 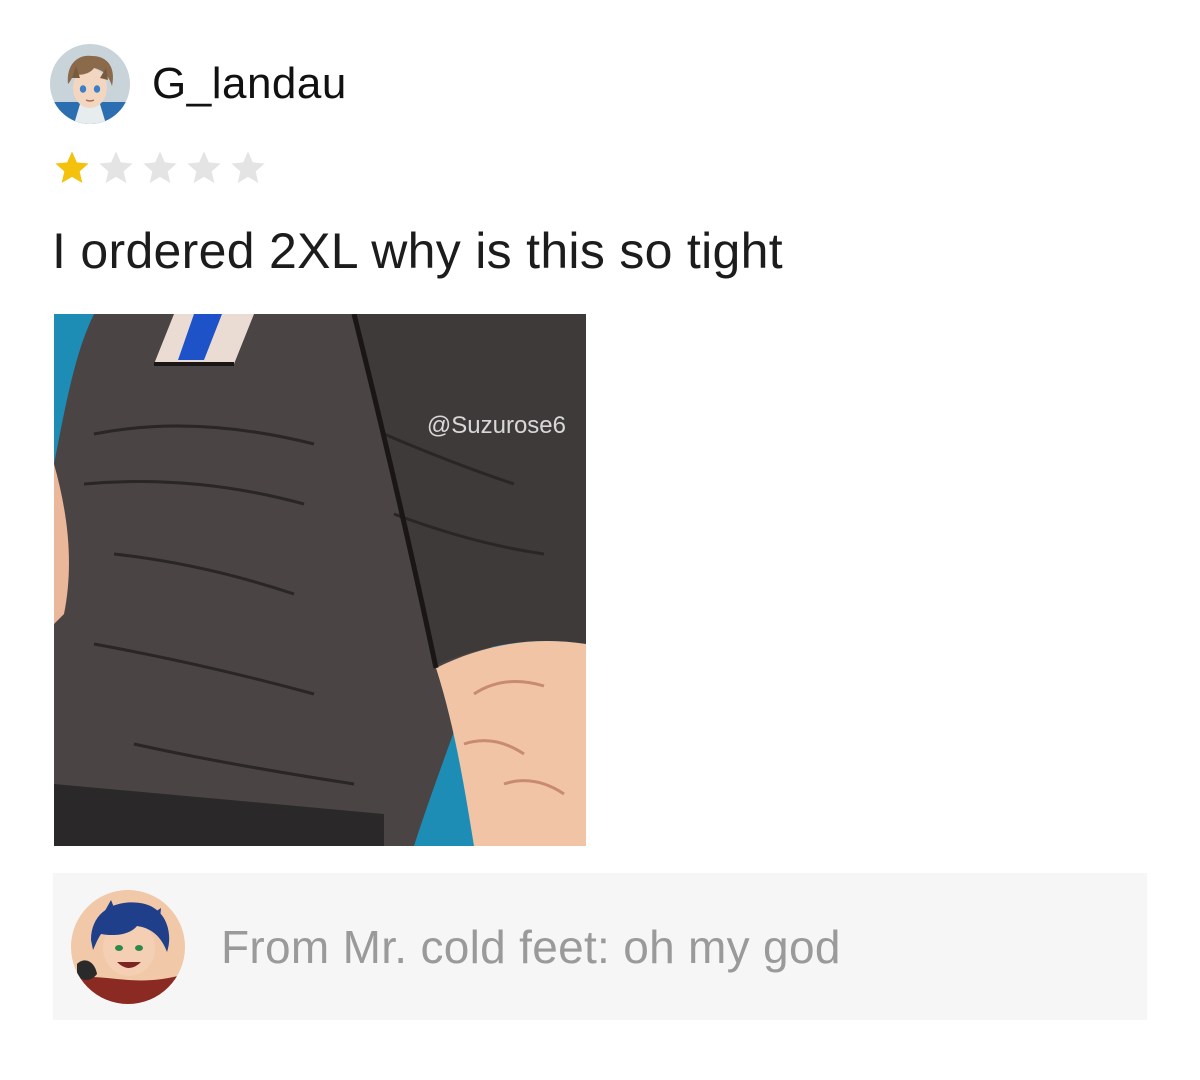 I want to click on review-header: G_landau, so click(x=198, y=84).